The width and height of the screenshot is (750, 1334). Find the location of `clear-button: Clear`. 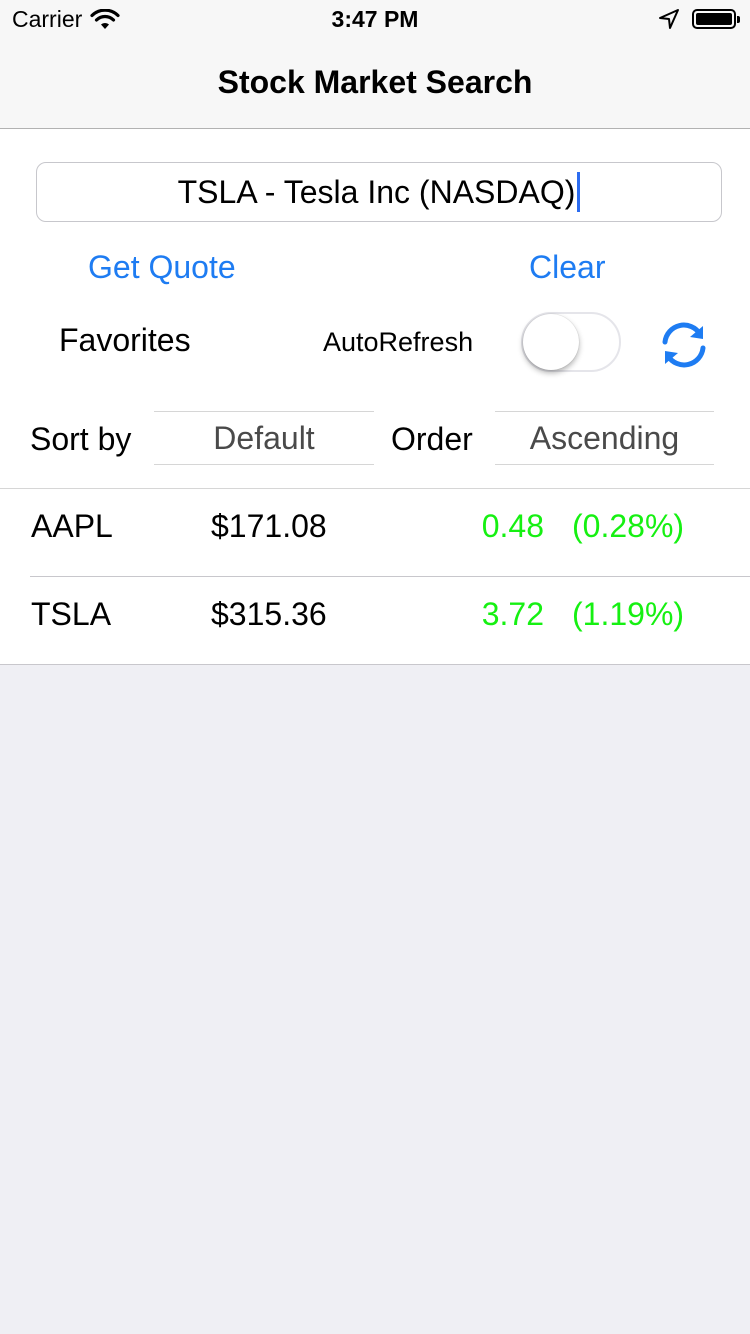

clear-button: Clear is located at coordinates (567, 267).